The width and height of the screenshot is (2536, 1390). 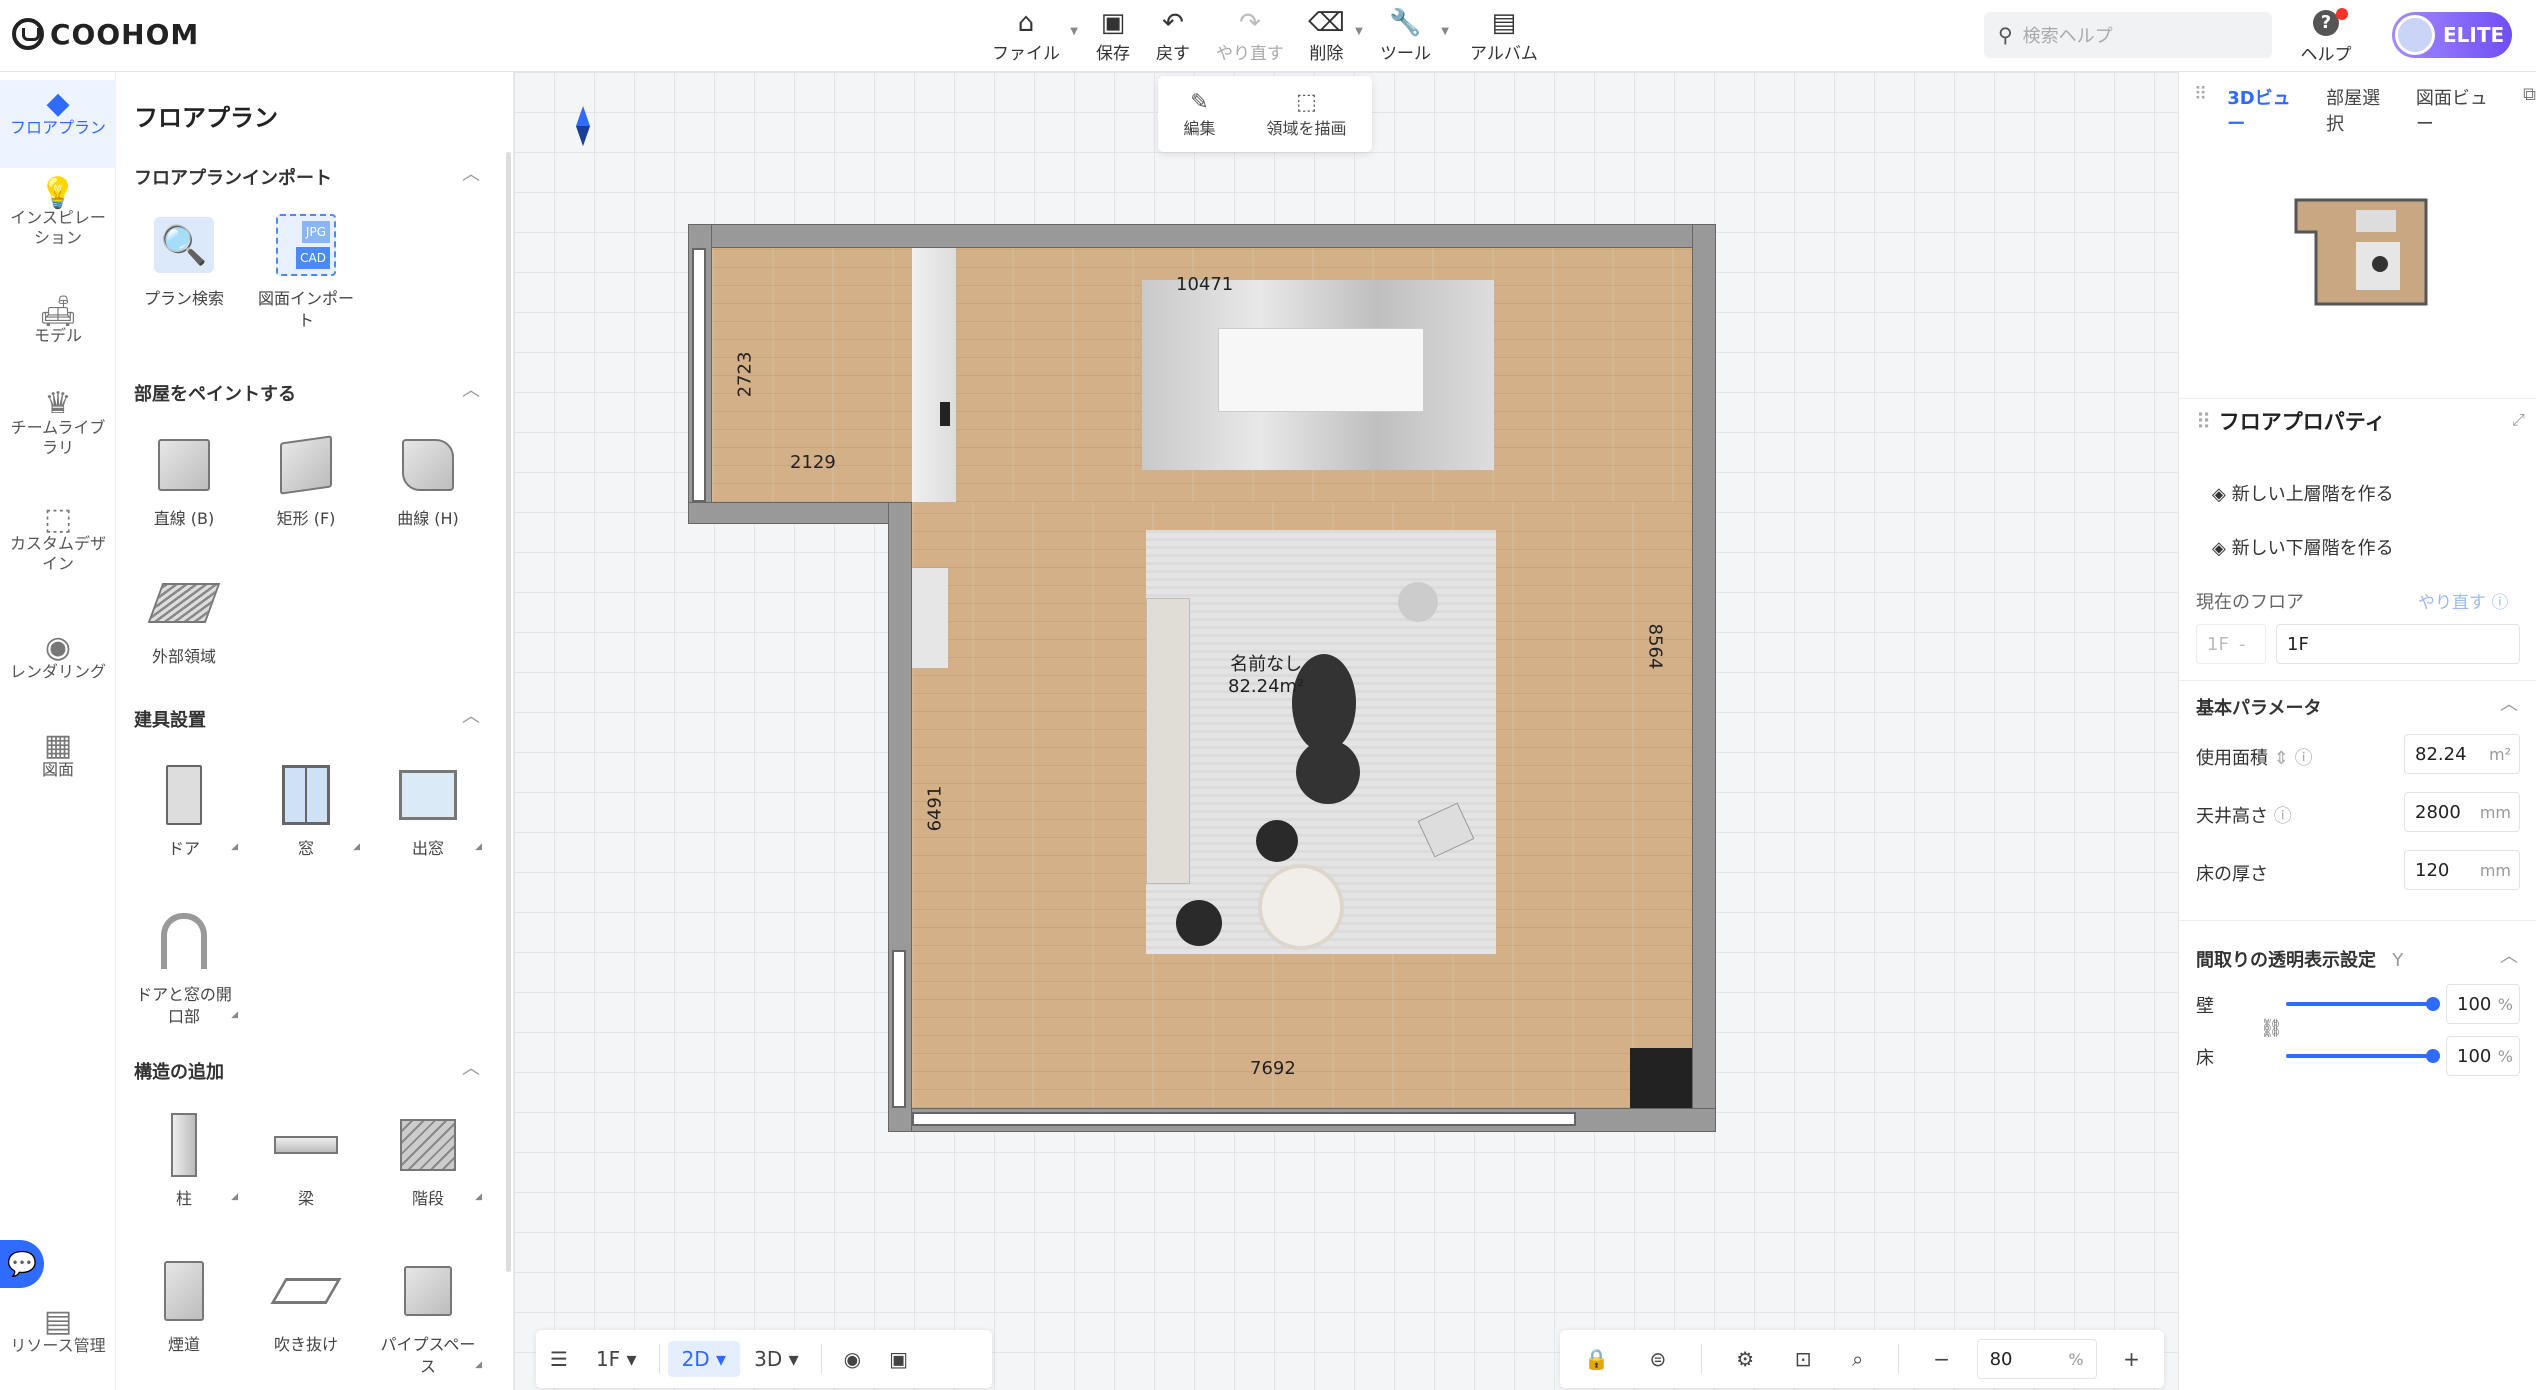 I want to click on straight-wall-tool: 直線 (B), so click(x=184, y=481).